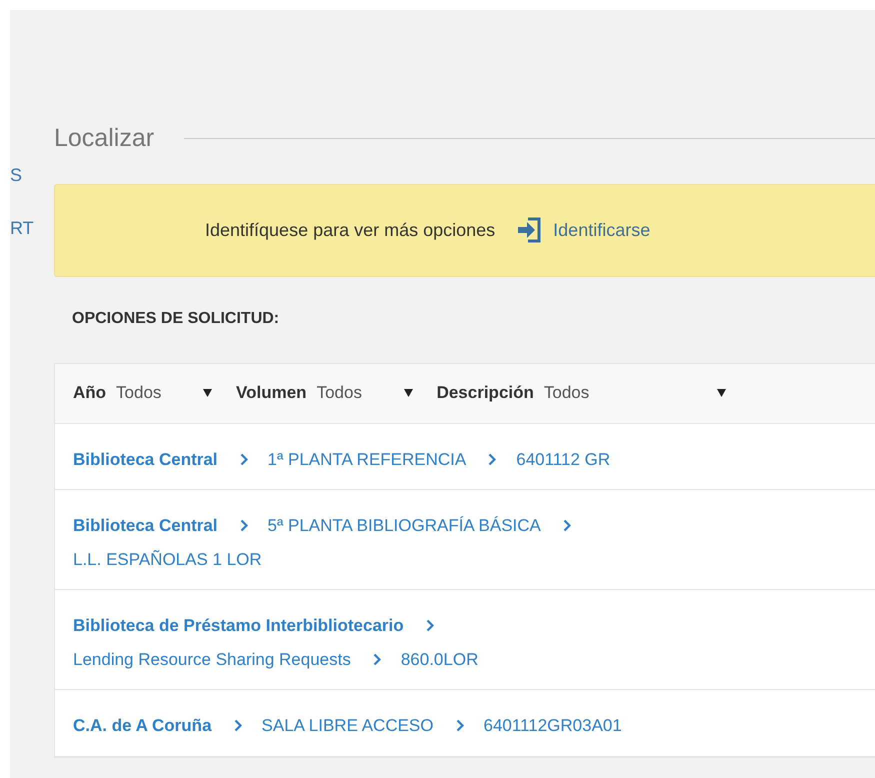  I want to click on sidebar-link: S, so click(32, 175).